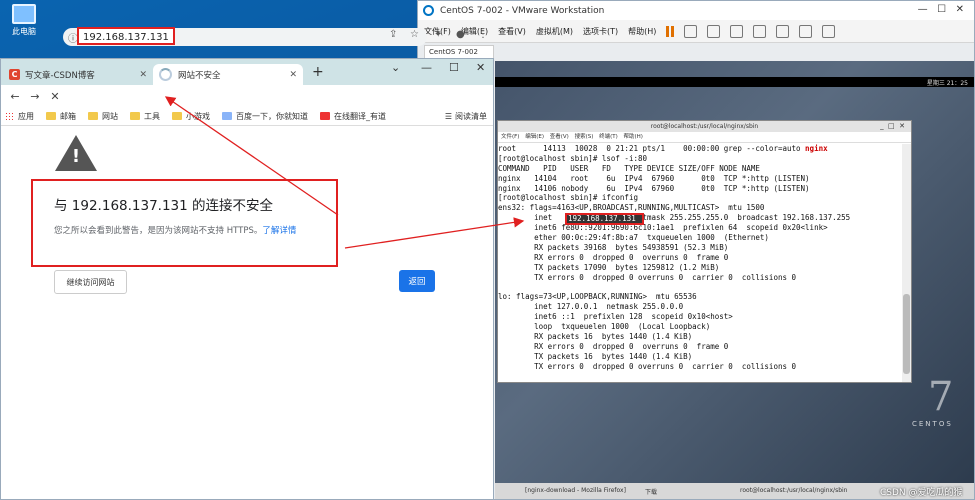  What do you see at coordinates (344, 172) in the screenshot?
I see `annotation-arrows` at bounding box center [344, 172].